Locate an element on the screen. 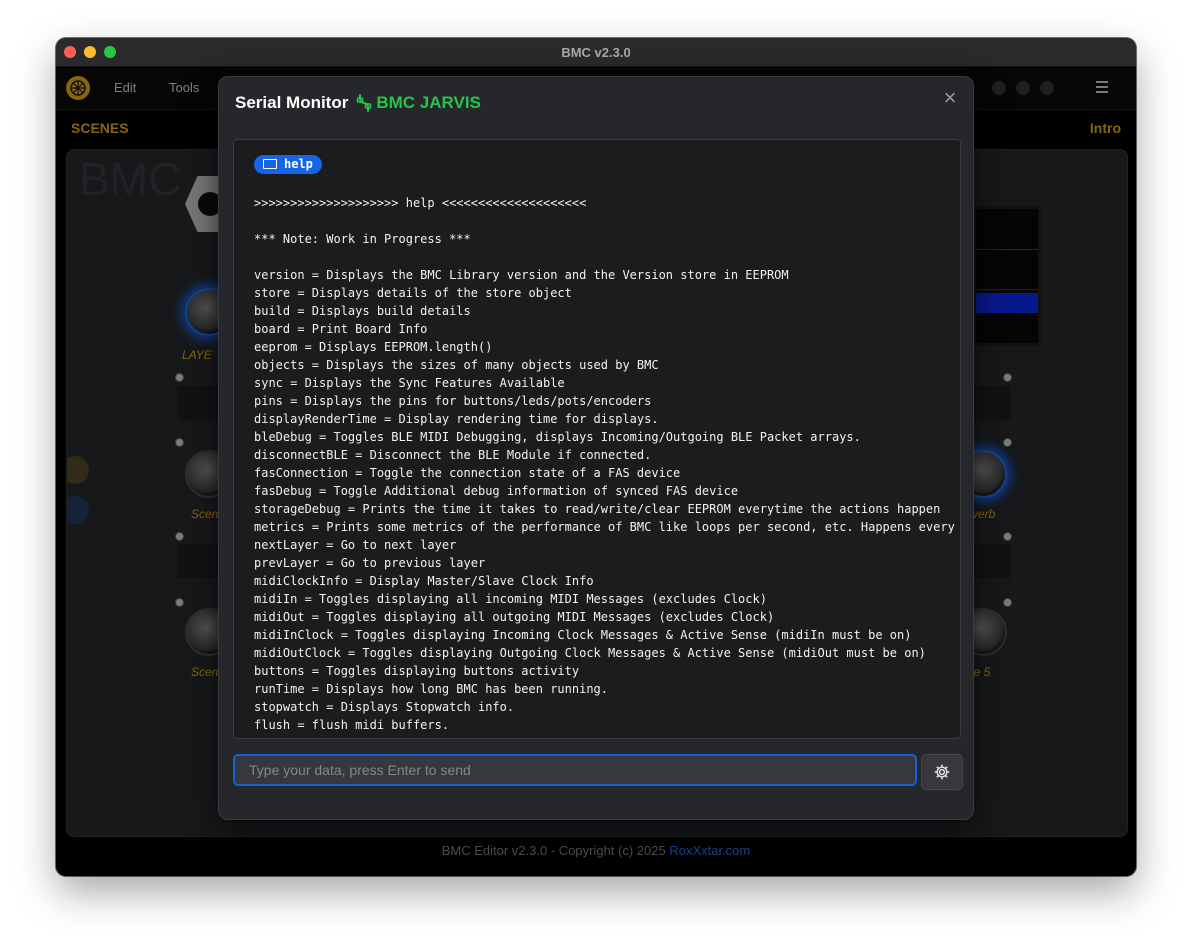 The width and height of the screenshot is (1192, 950). serial-input is located at coordinates (575, 770).